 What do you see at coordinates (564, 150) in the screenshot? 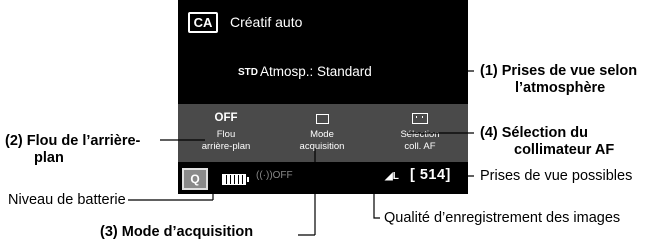
I see `callout-4-line2: collimateur AF` at bounding box center [564, 150].